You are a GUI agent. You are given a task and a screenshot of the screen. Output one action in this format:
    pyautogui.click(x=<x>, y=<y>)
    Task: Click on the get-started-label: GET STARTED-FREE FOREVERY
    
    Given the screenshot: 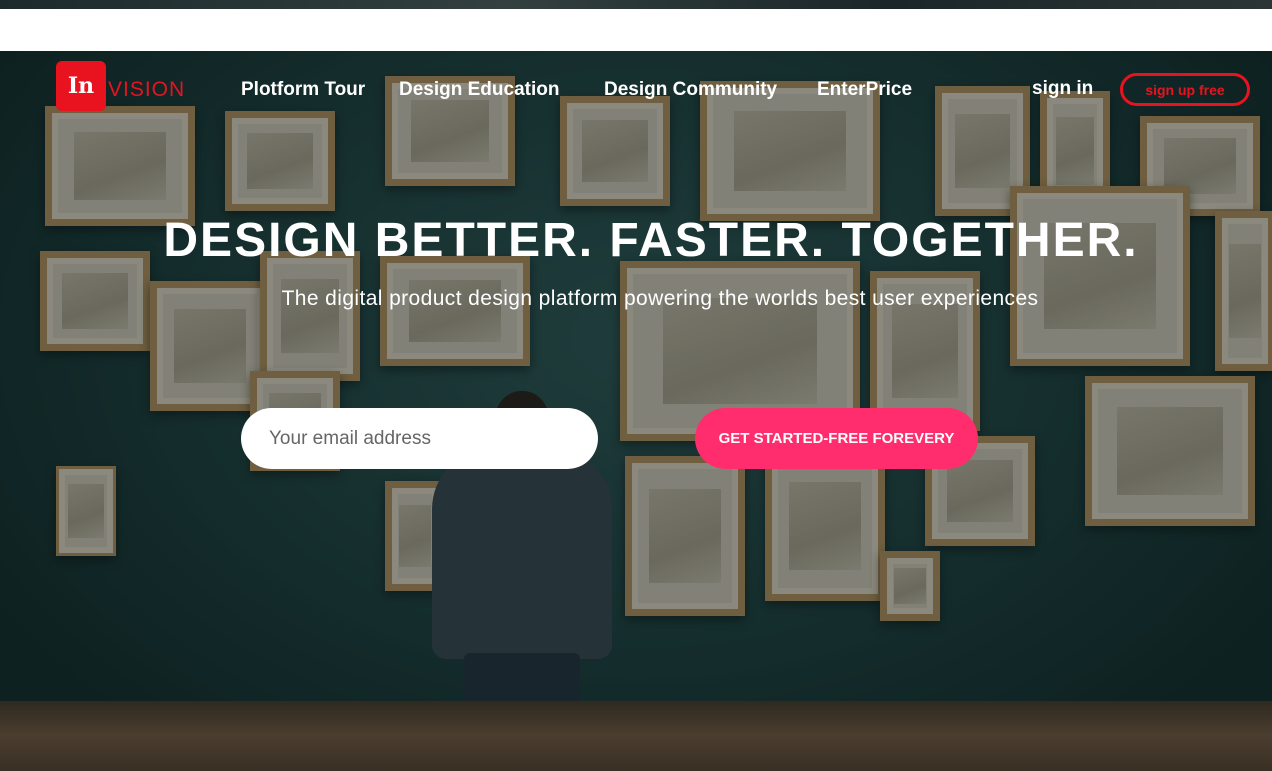 What is the action you would take?
    pyautogui.click(x=836, y=438)
    